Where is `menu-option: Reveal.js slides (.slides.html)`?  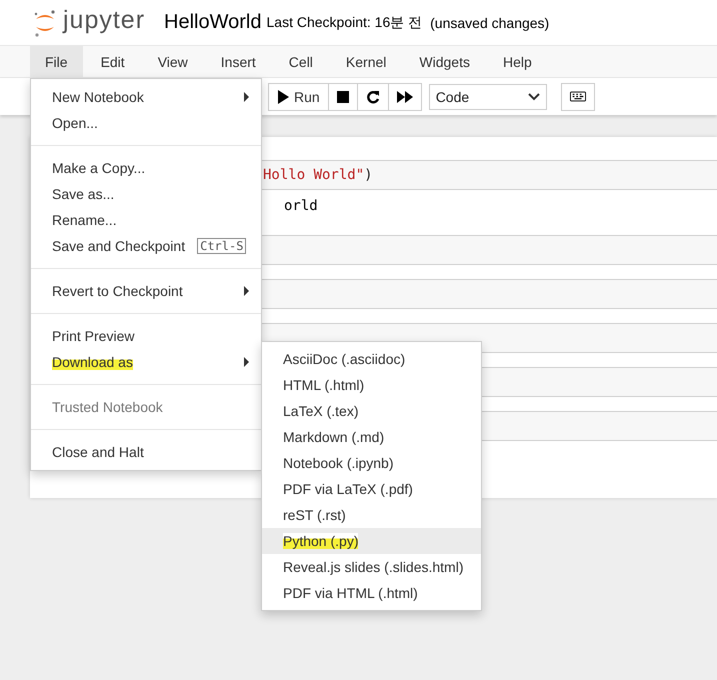 menu-option: Reveal.js slides (.slides.html) is located at coordinates (371, 567).